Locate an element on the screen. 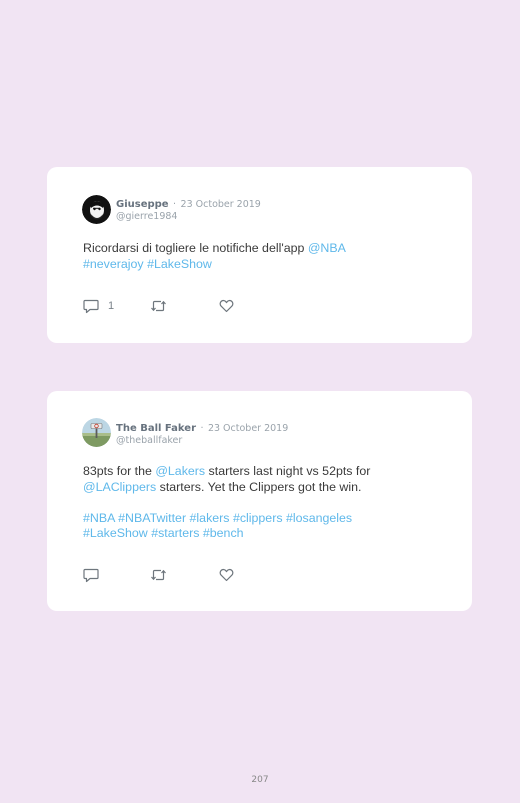 The width and height of the screenshot is (520, 803). author-handle: @theballfaker is located at coordinates (202, 441).